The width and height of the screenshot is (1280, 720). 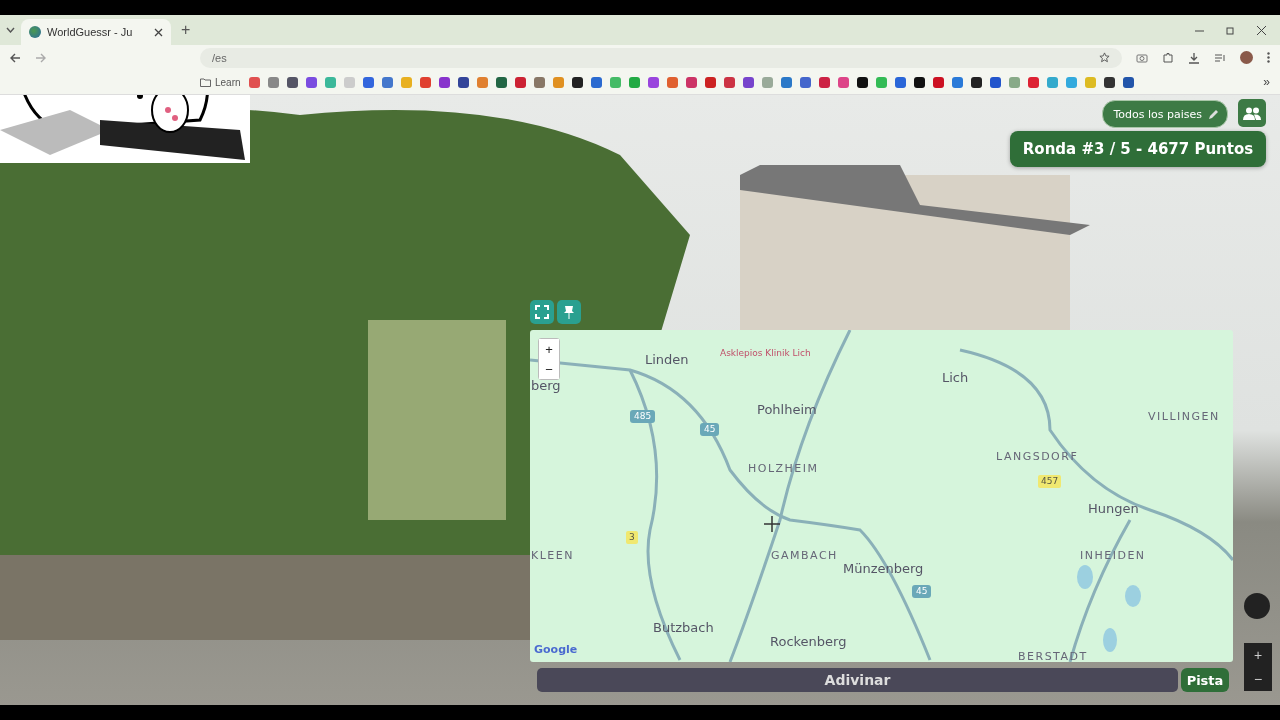 I want to click on place-label: Hungen, so click(x=1113, y=509).